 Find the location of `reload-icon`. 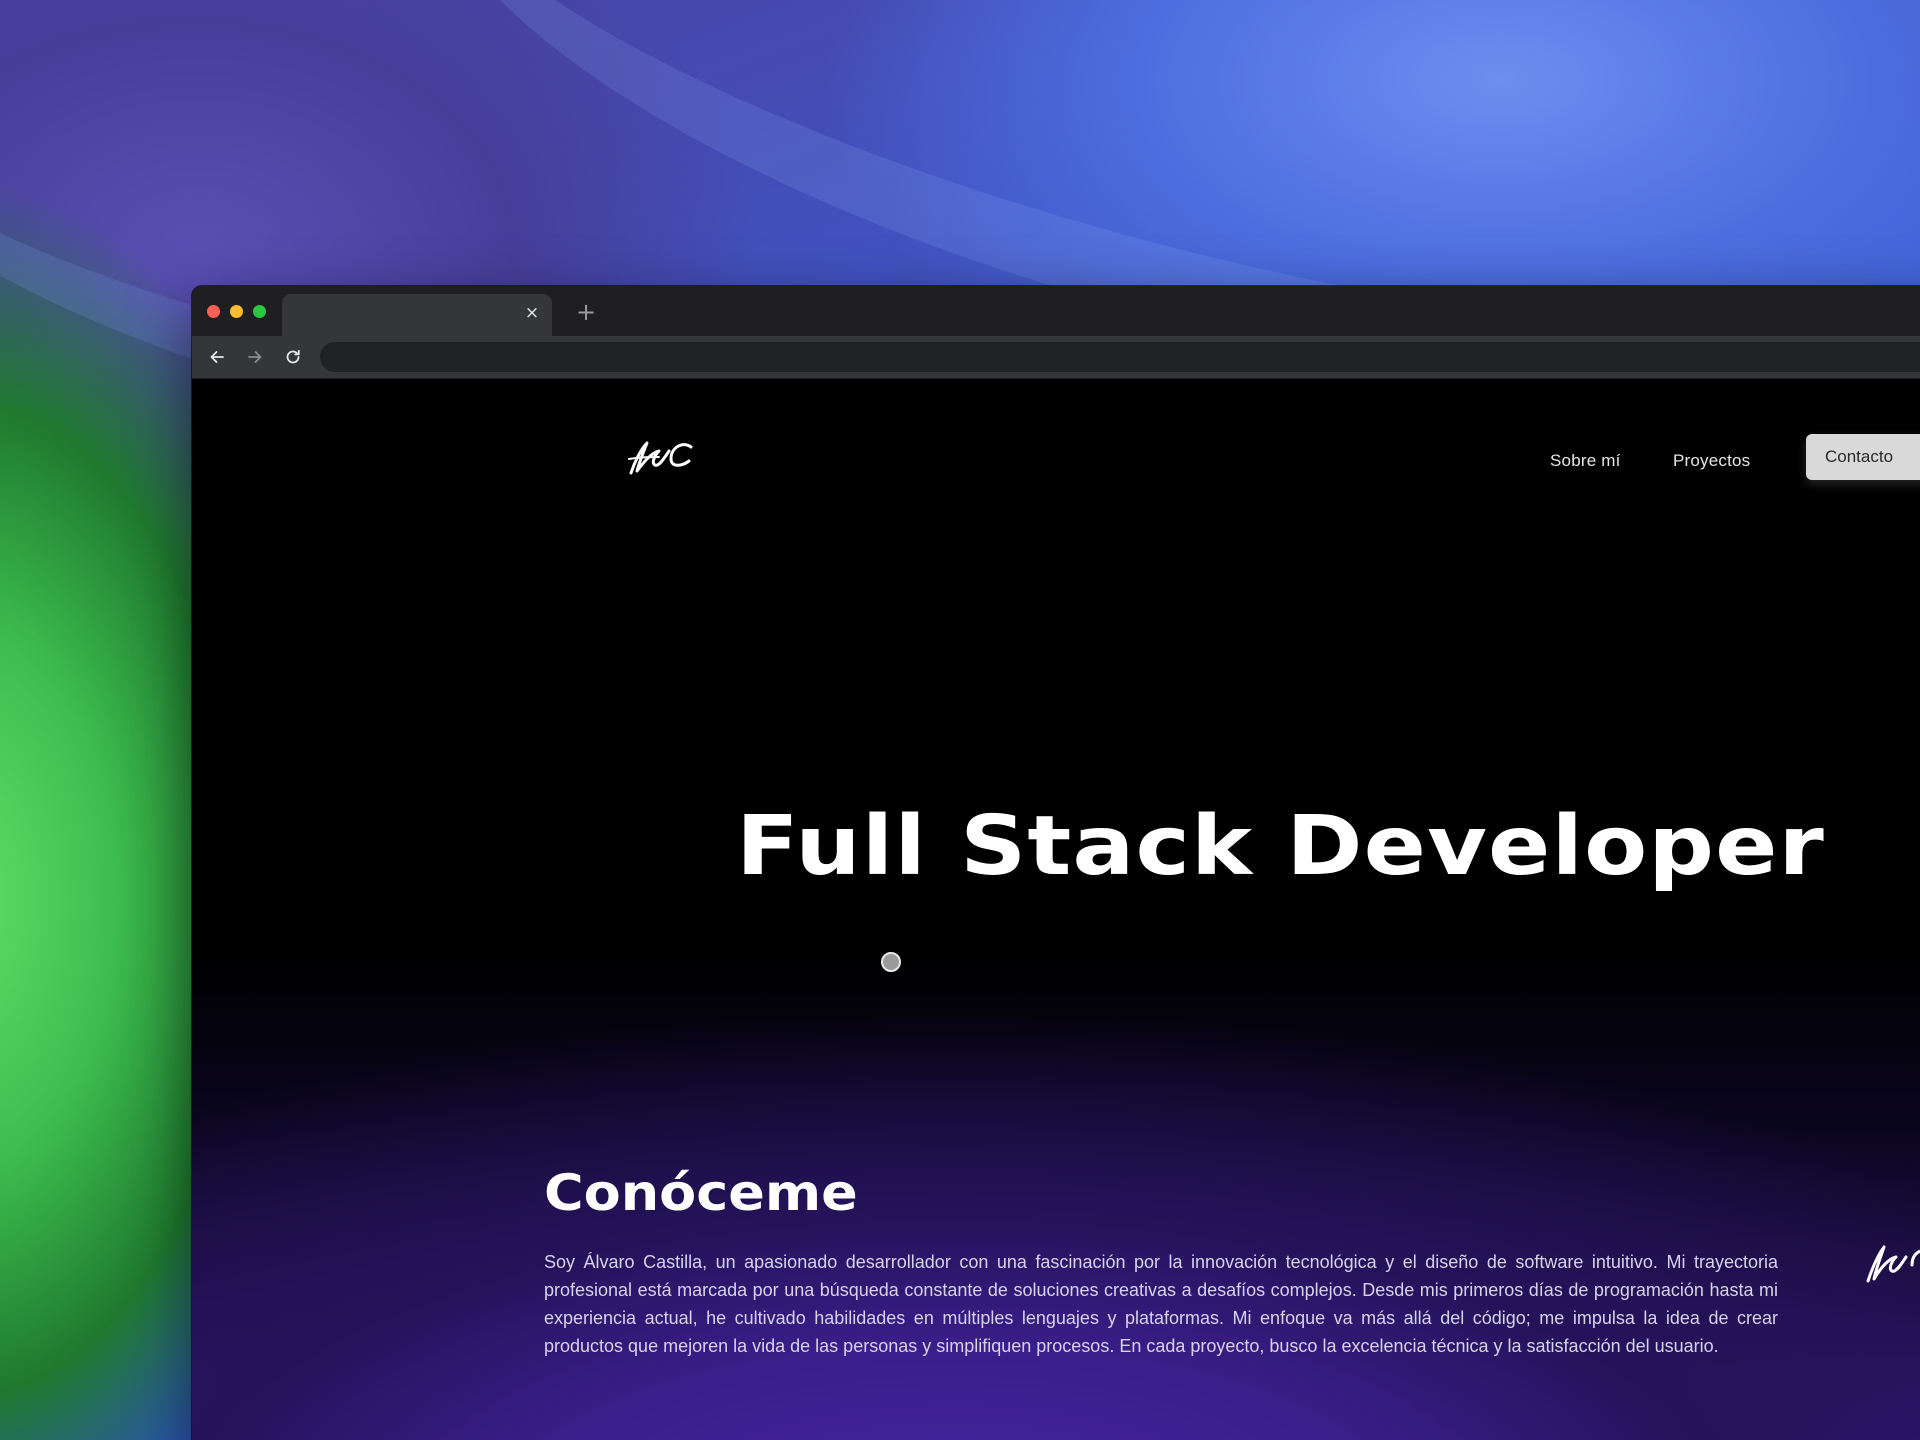

reload-icon is located at coordinates (293, 356).